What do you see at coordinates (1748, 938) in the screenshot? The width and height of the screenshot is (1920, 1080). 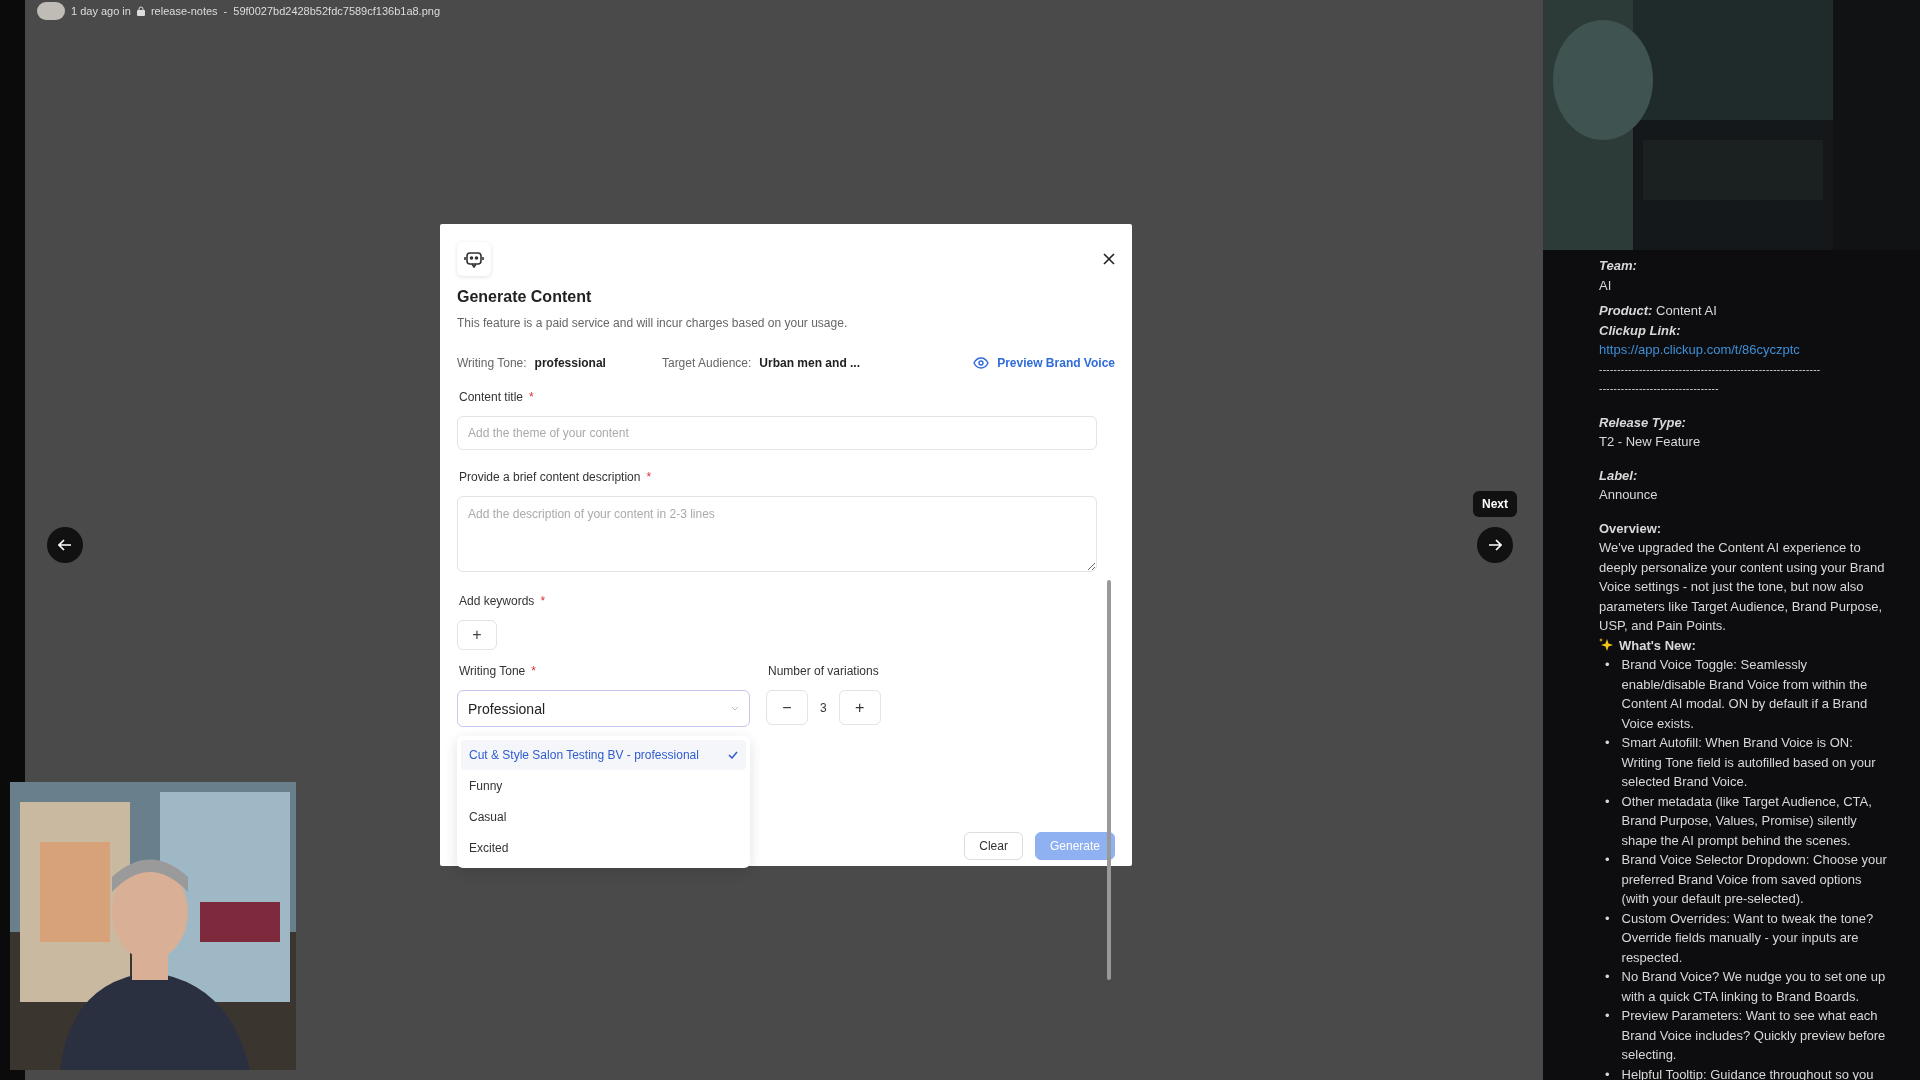 I see `bullet-item: Custom Overrides: Want to tweak the tone? Override fields manually - your inputs are respected.` at bounding box center [1748, 938].